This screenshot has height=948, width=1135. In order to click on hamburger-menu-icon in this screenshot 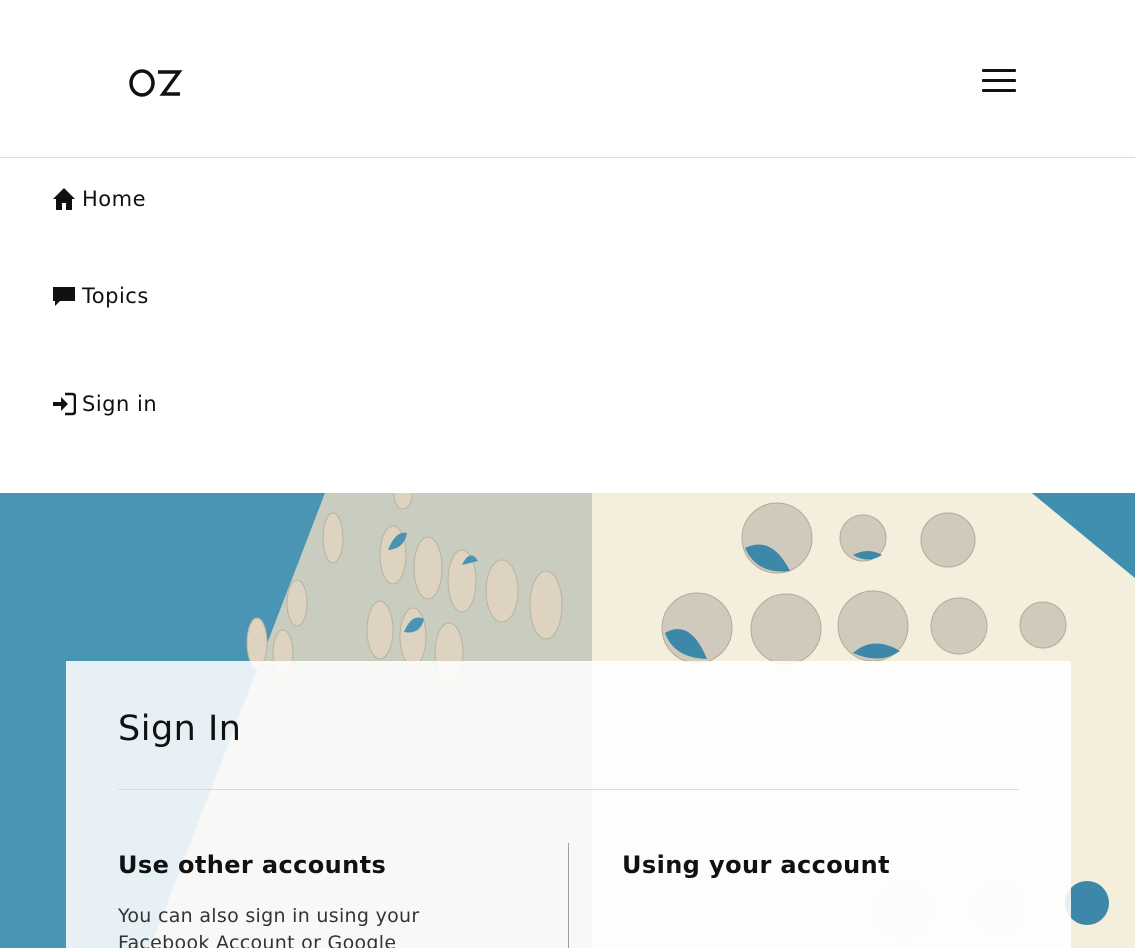, I will do `click(999, 81)`.